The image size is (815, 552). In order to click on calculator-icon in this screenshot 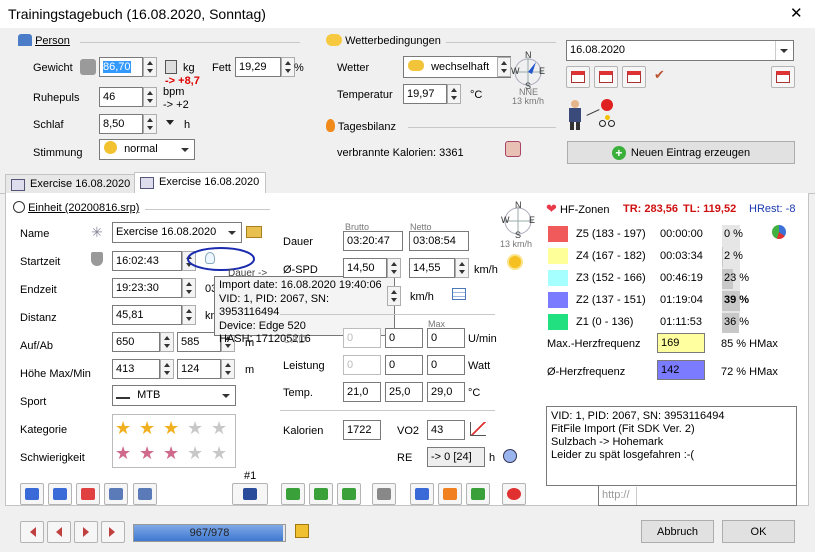, I will do `click(171, 67)`.